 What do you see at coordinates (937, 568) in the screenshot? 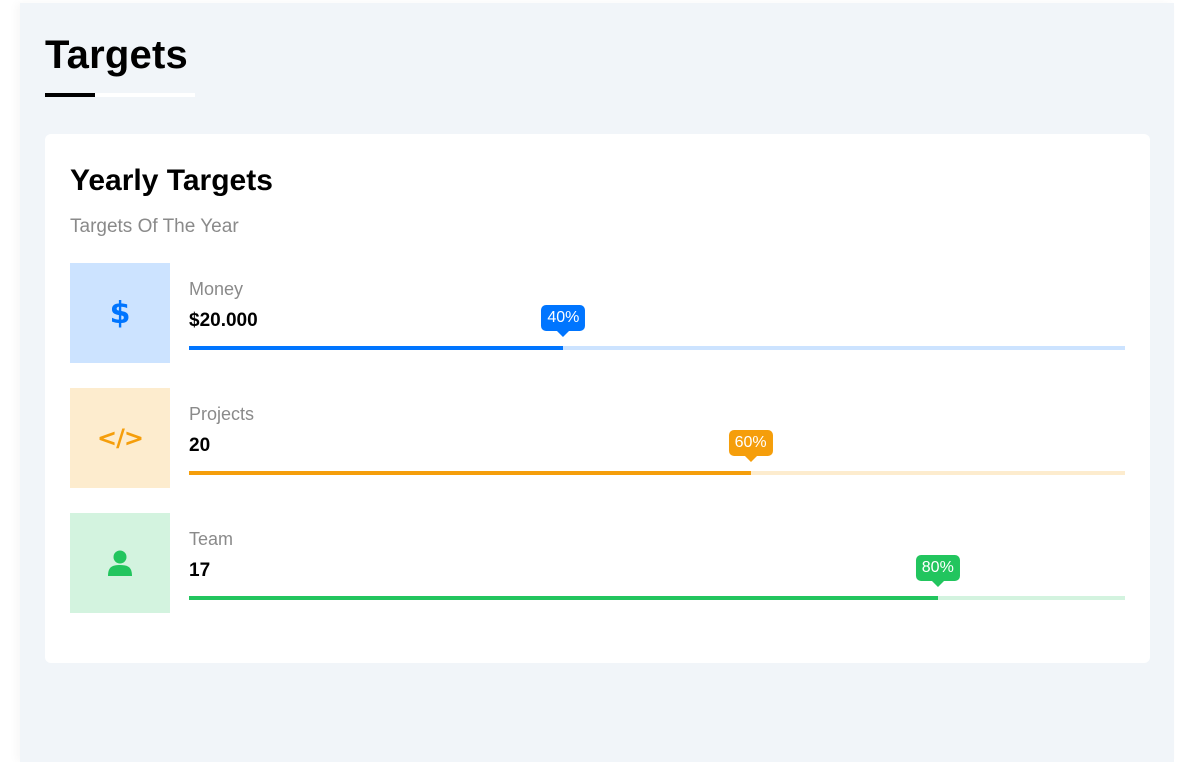
I see `progress-badge: 80%` at bounding box center [937, 568].